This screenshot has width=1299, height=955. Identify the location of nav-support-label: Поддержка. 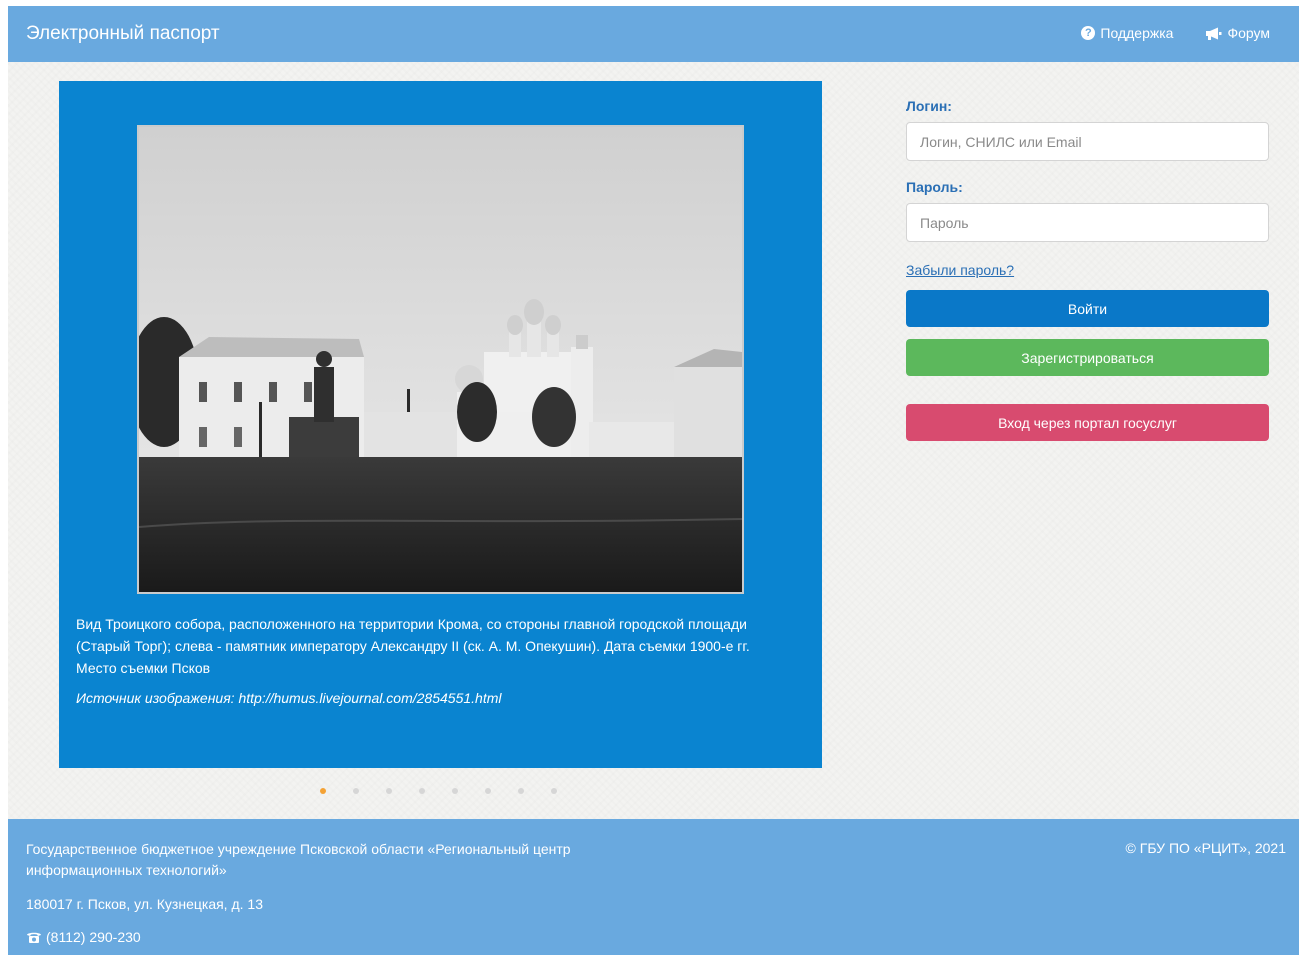
(1137, 33).